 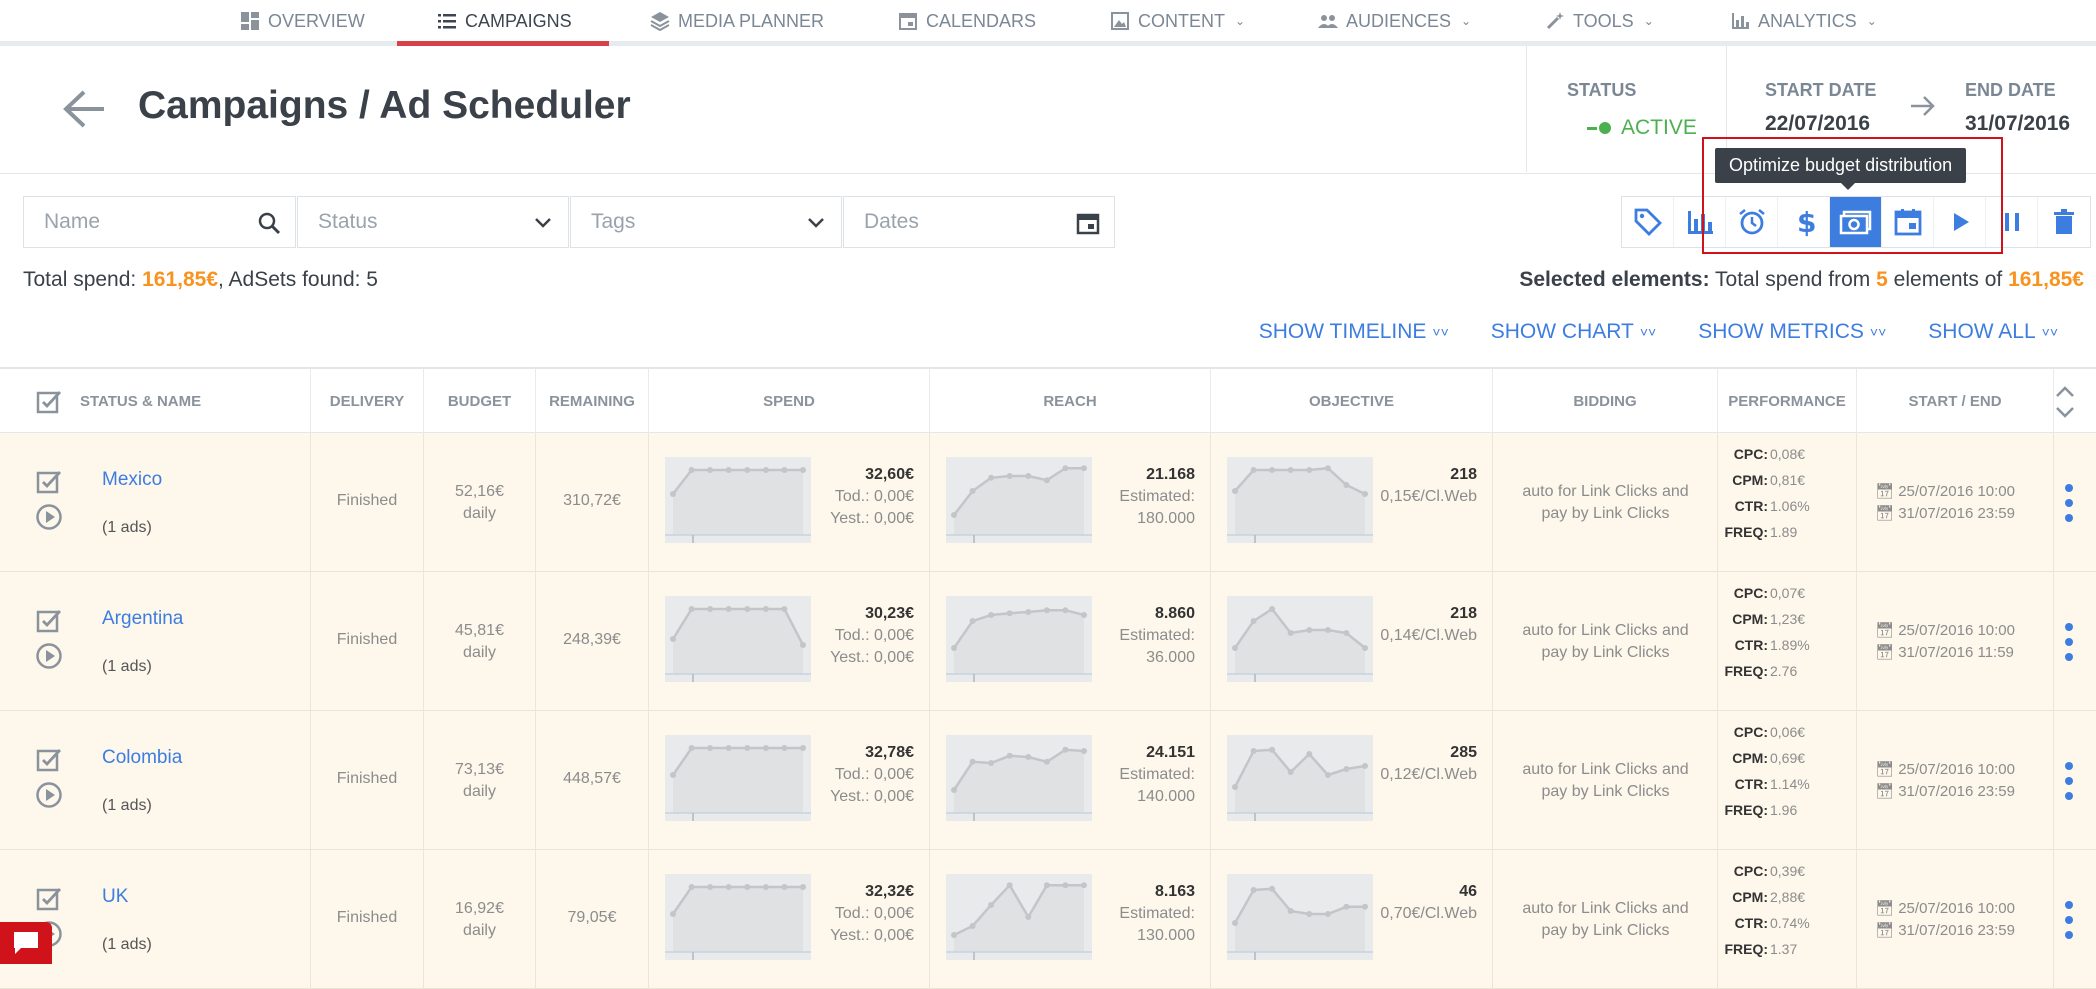 I want to click on cpm-value: 0,81€, so click(x=1788, y=480).